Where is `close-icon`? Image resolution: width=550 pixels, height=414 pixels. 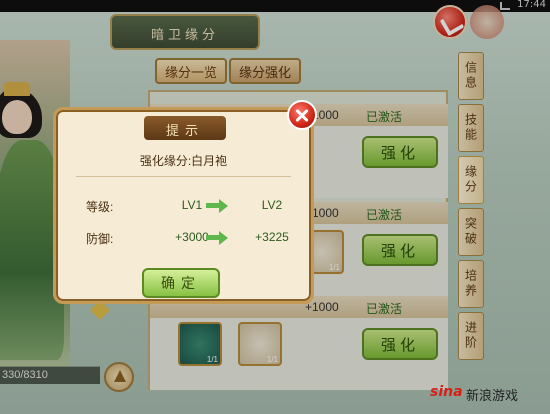
close-icon is located at coordinates (302, 115).